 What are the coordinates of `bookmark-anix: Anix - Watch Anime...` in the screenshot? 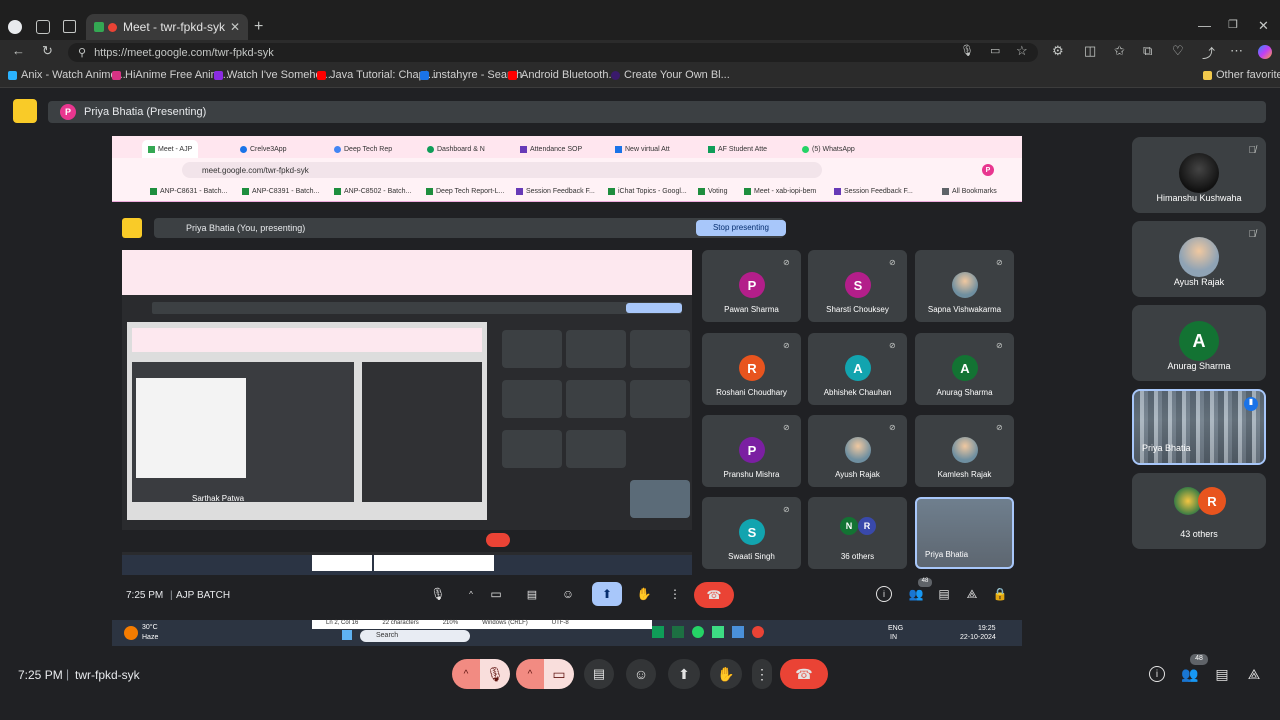 It's located at (67, 75).